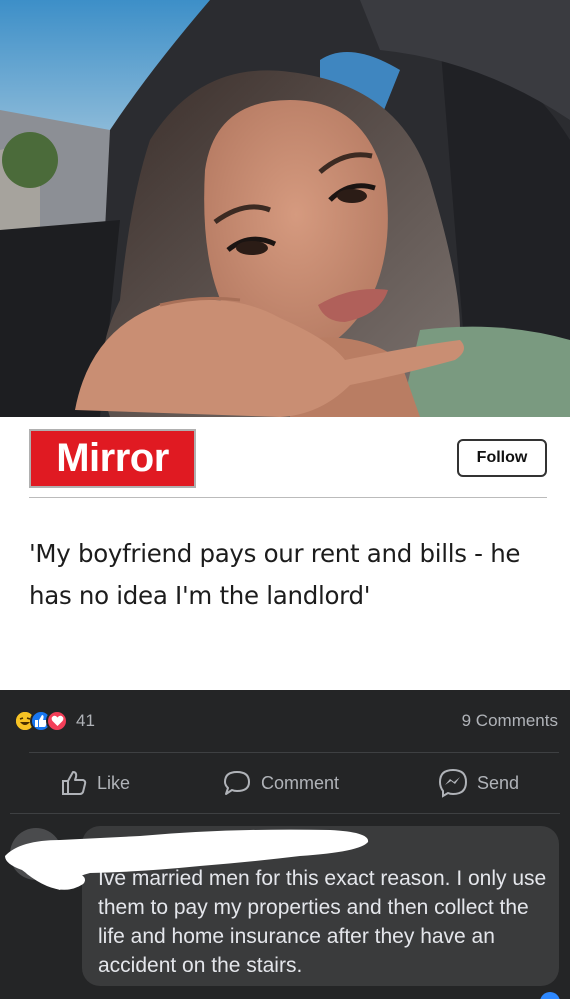 The image size is (570, 999). I want to click on comment-bubble-icon, so click(237, 783).